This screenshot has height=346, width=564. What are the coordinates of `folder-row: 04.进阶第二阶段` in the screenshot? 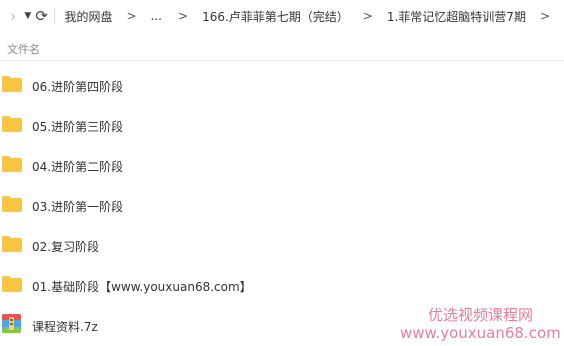 It's located at (282, 166).